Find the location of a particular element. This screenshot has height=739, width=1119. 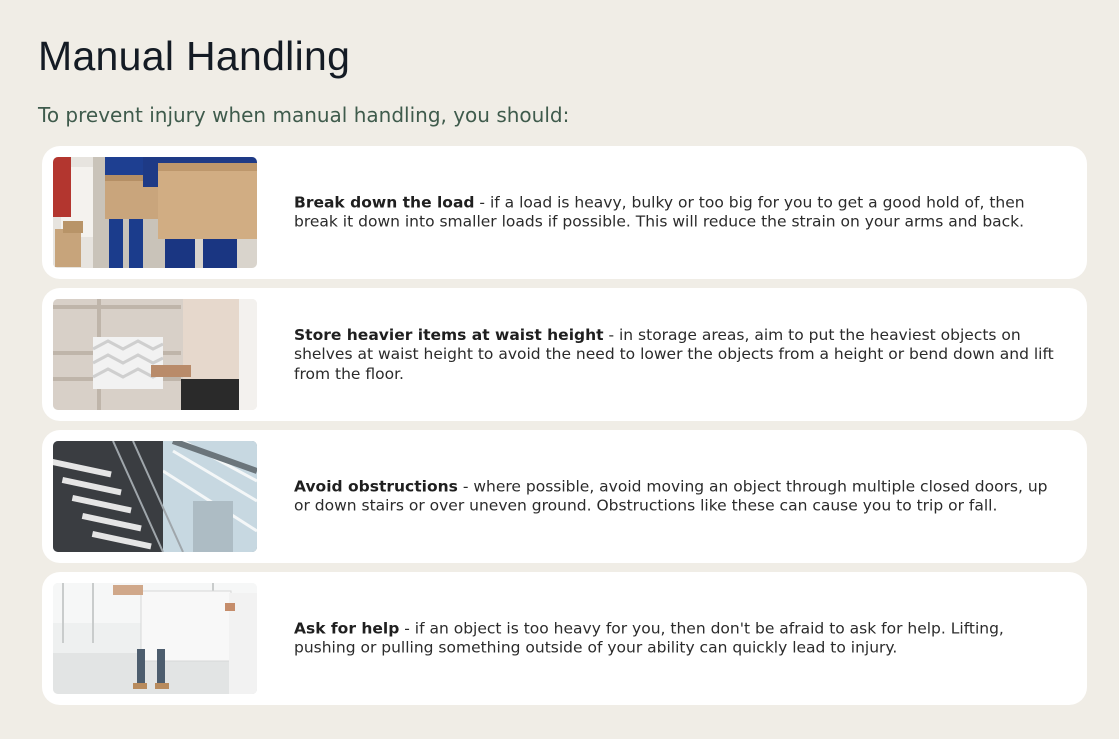

page-title: Manual Handling is located at coordinates (194, 56).